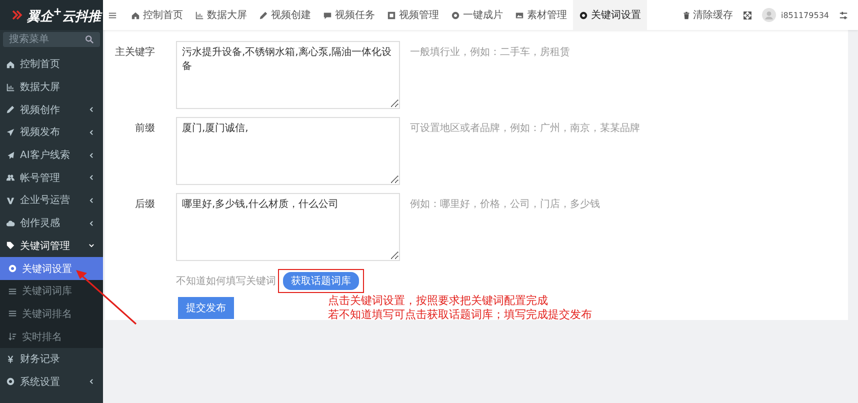 This screenshot has height=403, width=858. Describe the element at coordinates (10, 132) in the screenshot. I see `send-icon` at that location.